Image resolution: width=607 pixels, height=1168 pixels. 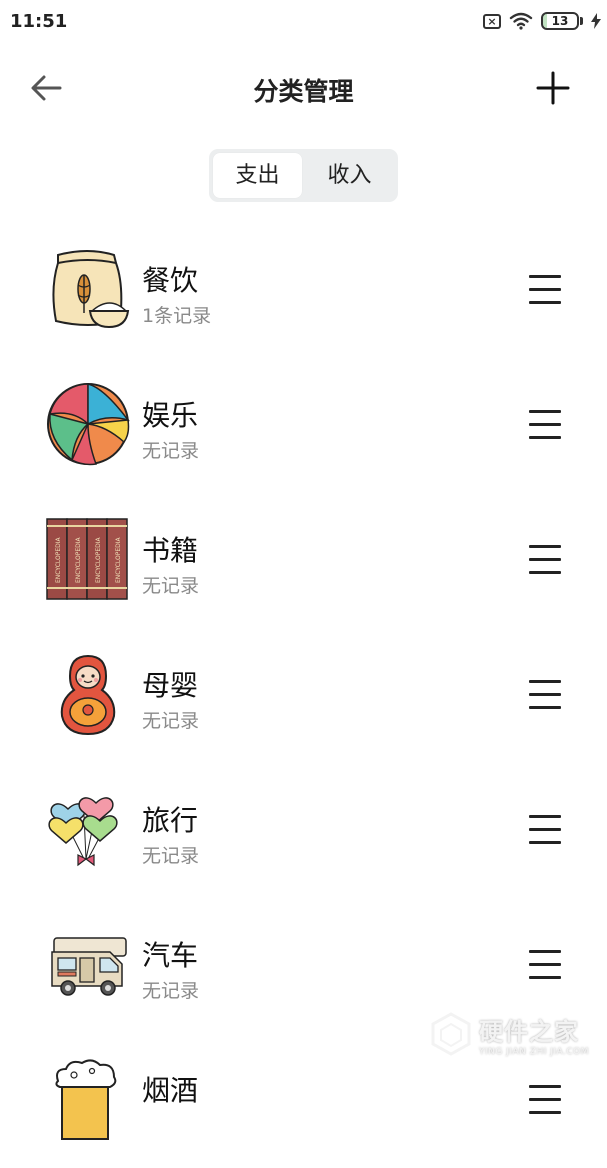 What do you see at coordinates (596, 21) in the screenshot?
I see `bolt-icon` at bounding box center [596, 21].